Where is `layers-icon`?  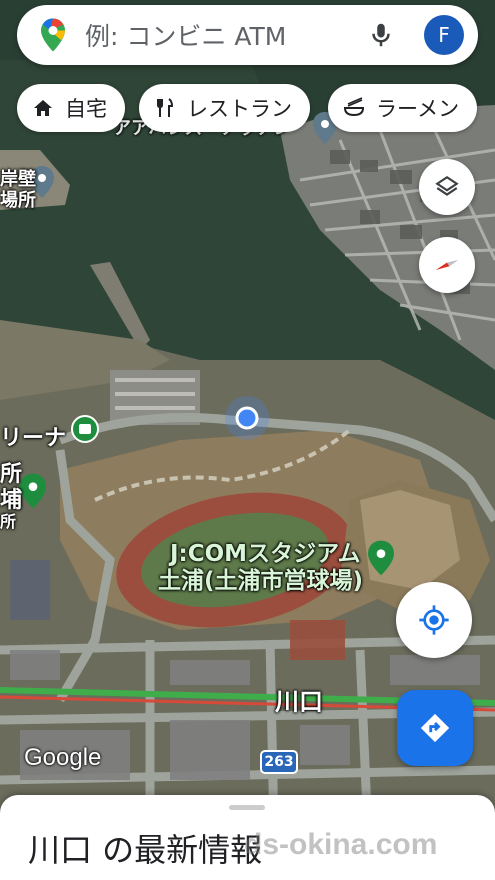 layers-icon is located at coordinates (447, 185).